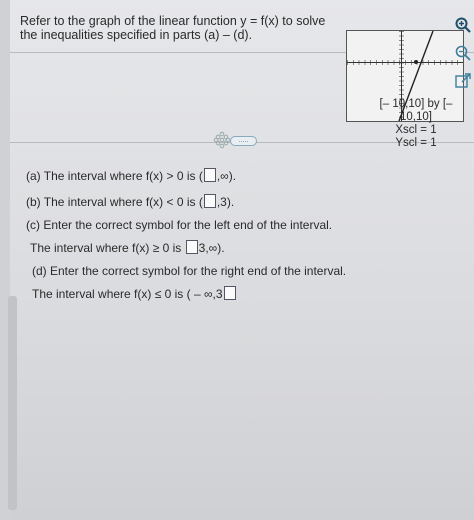 The height and width of the screenshot is (520, 474). I want to click on answer-box-c, so click(191, 247).